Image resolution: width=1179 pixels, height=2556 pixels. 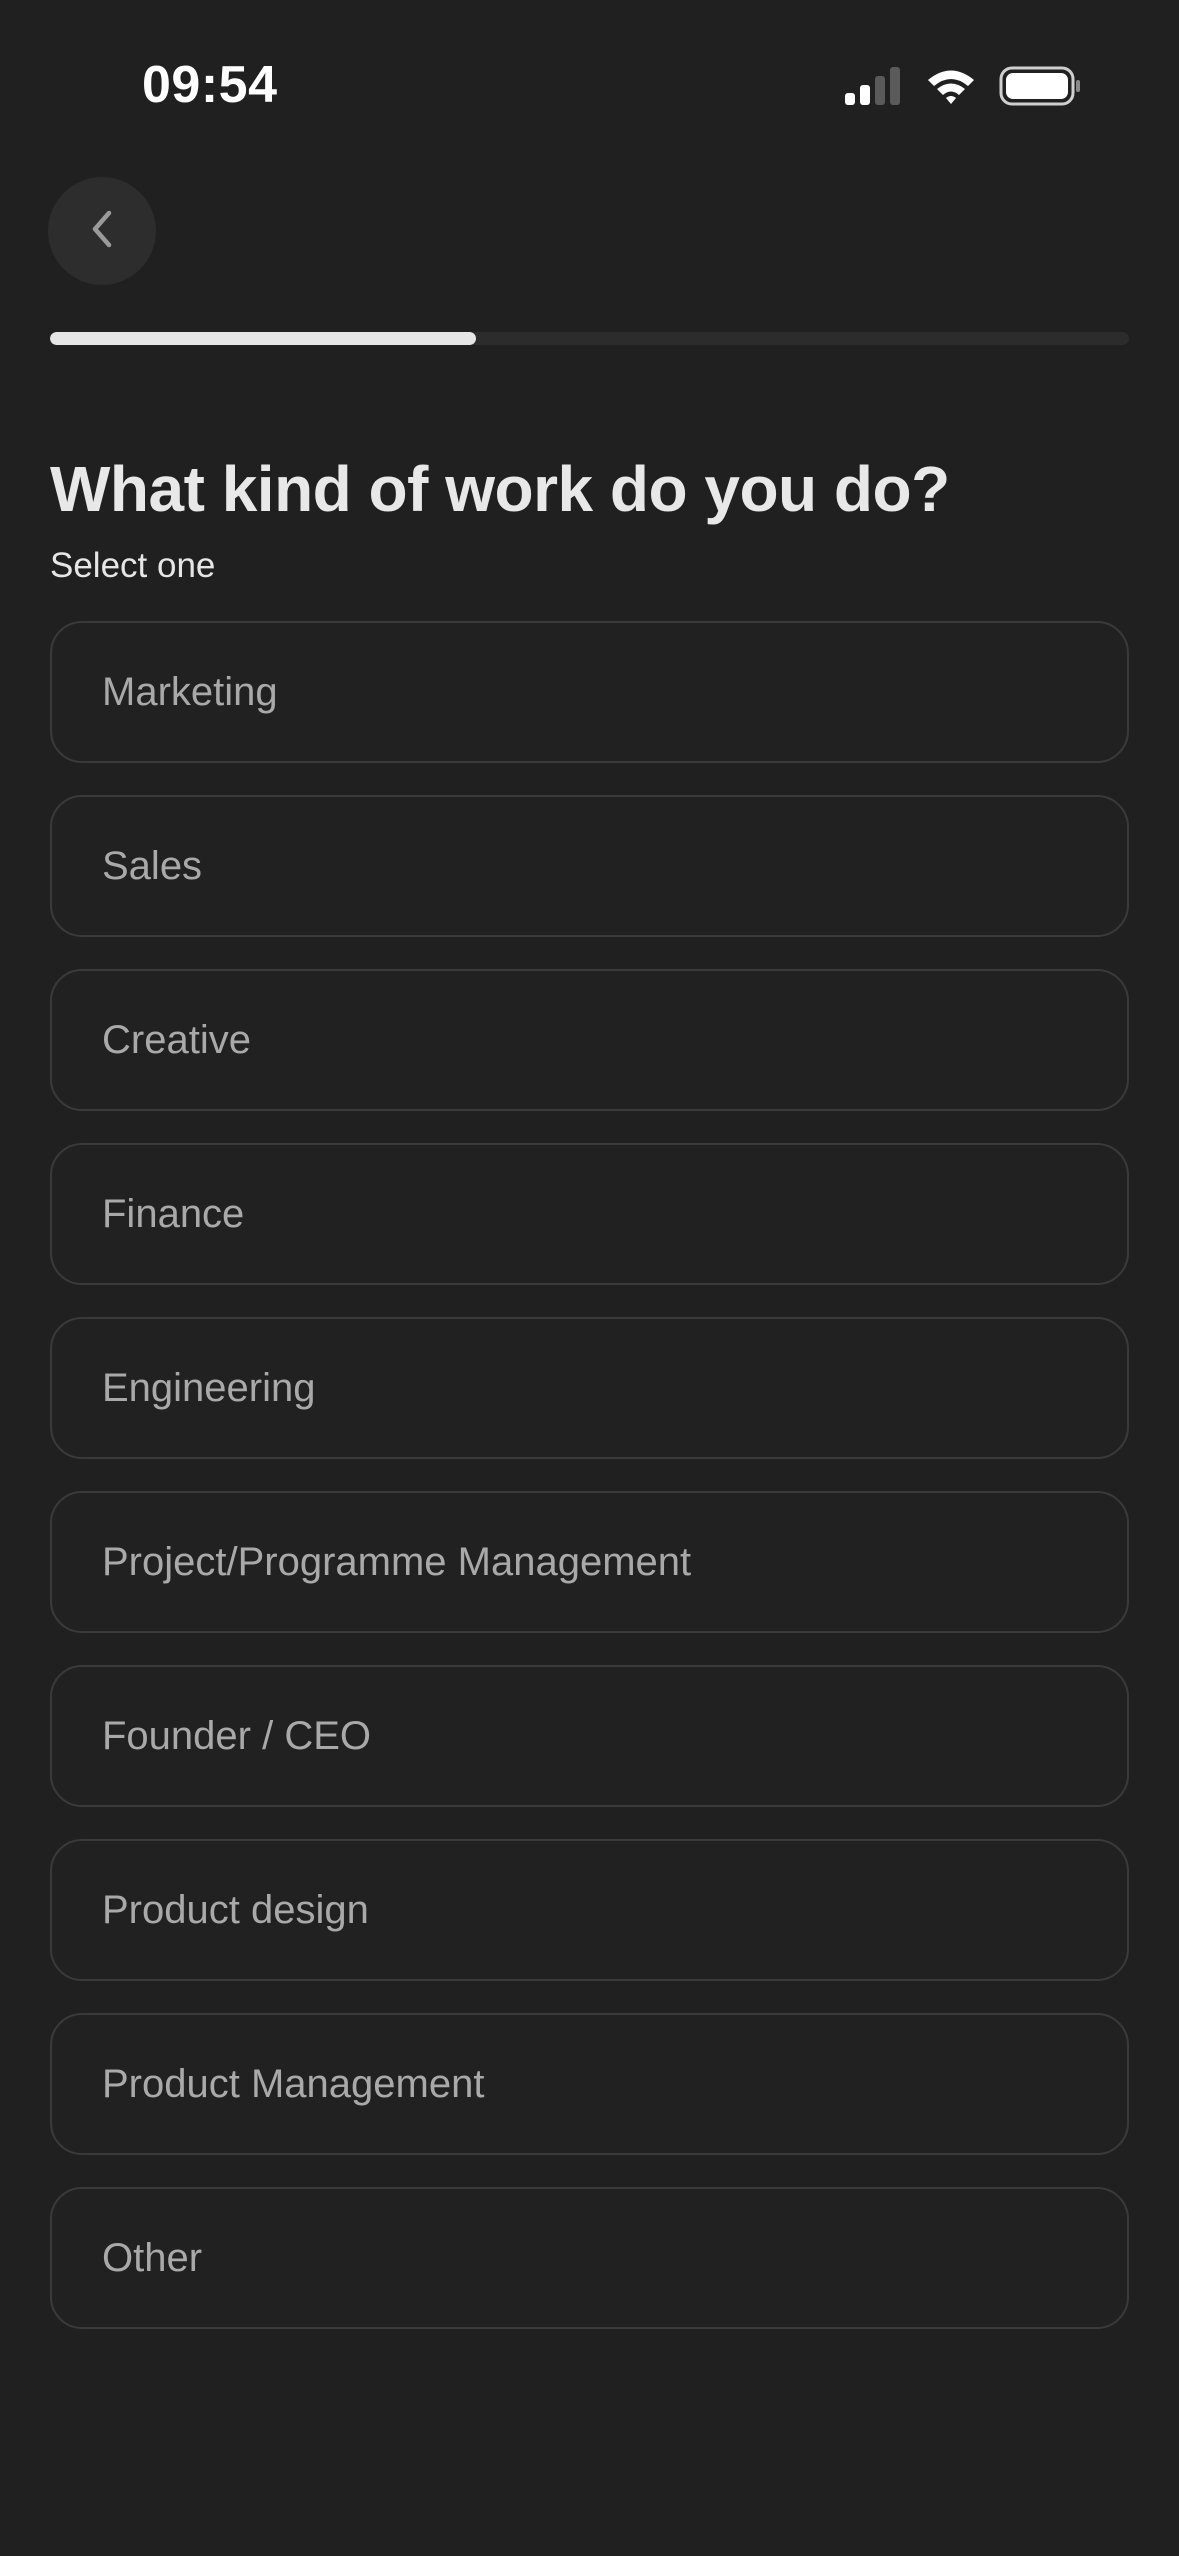 I want to click on option-other: Other, so click(x=589, y=2258).